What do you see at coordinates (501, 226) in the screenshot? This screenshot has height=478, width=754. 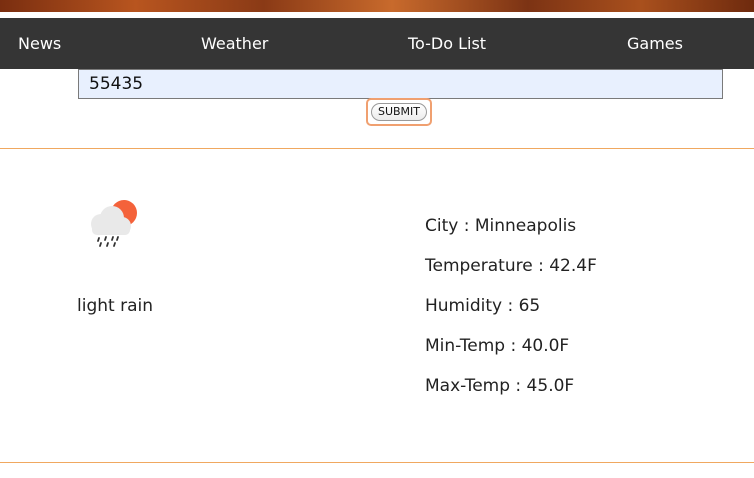 I see `city-label: City : Minneapolis` at bounding box center [501, 226].